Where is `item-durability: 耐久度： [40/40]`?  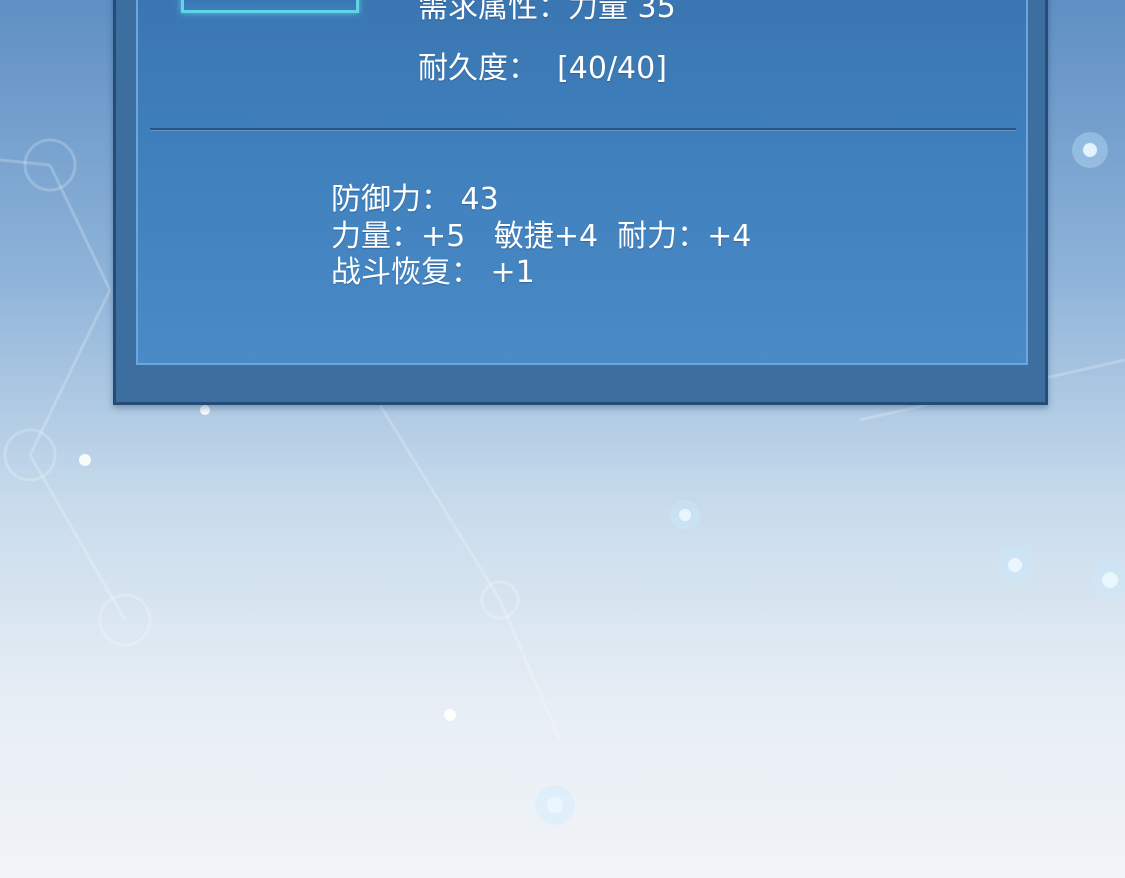
item-durability: 耐久度： [40/40] is located at coordinates (542, 68).